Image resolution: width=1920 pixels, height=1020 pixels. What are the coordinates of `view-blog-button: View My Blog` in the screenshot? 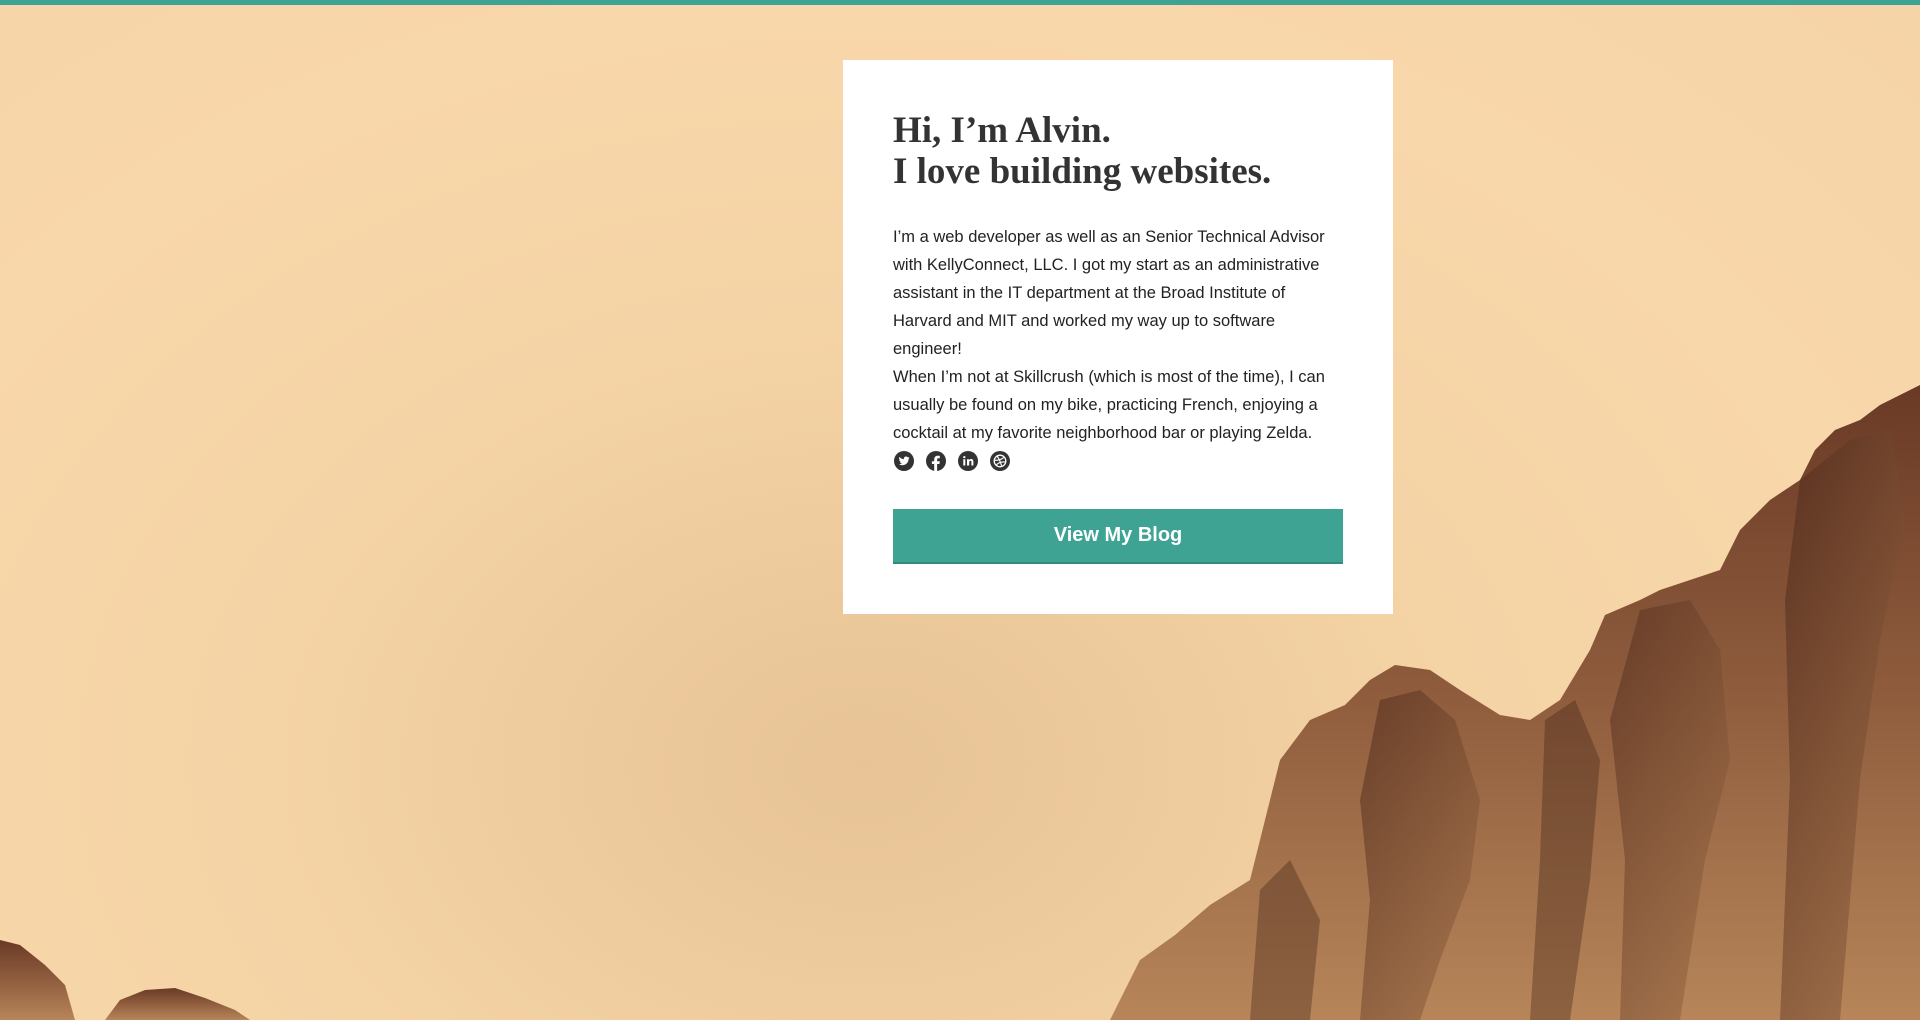 It's located at (1118, 536).